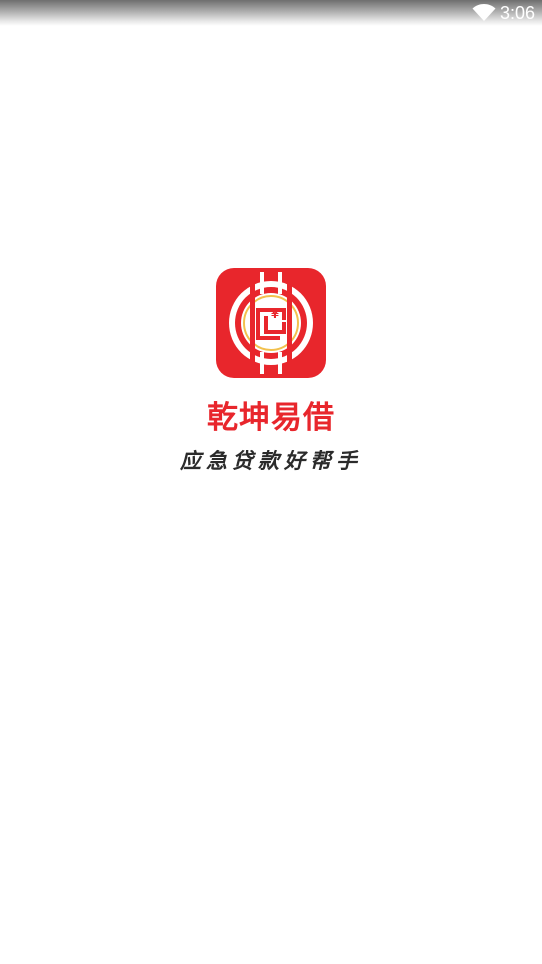 The height and width of the screenshot is (964, 542). What do you see at coordinates (518, 13) in the screenshot?
I see `status-time: 3:06` at bounding box center [518, 13].